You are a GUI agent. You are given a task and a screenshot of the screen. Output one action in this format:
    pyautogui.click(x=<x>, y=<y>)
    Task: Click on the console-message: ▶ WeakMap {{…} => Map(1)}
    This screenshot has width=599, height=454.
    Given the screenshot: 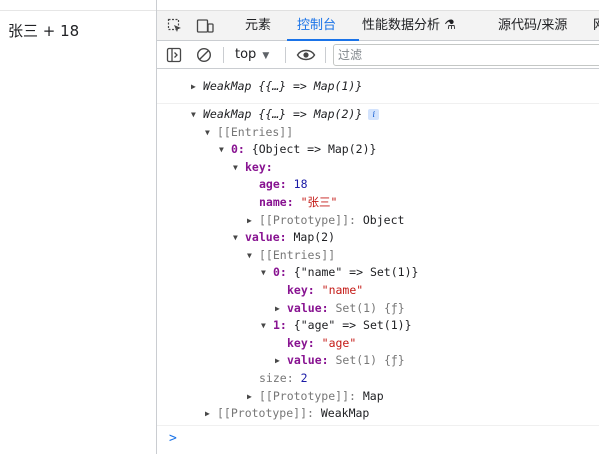 What is the action you would take?
    pyautogui.click(x=378, y=90)
    